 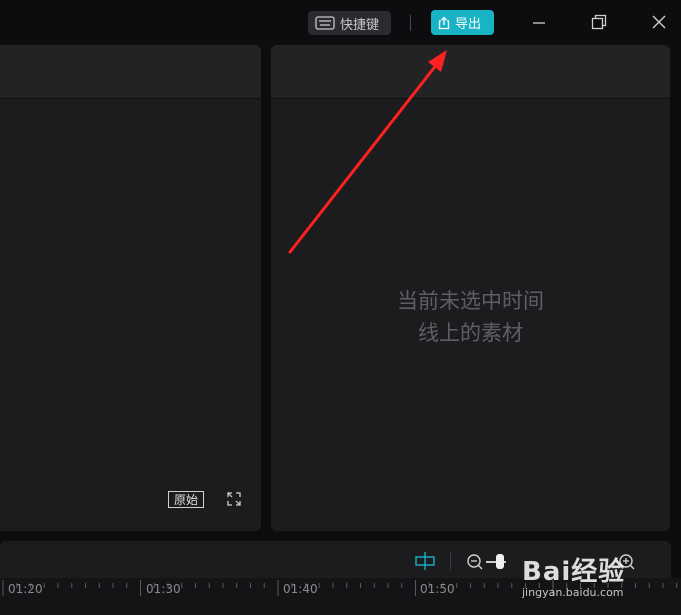 I want to click on tick-label: 01:40, so click(x=300, y=589).